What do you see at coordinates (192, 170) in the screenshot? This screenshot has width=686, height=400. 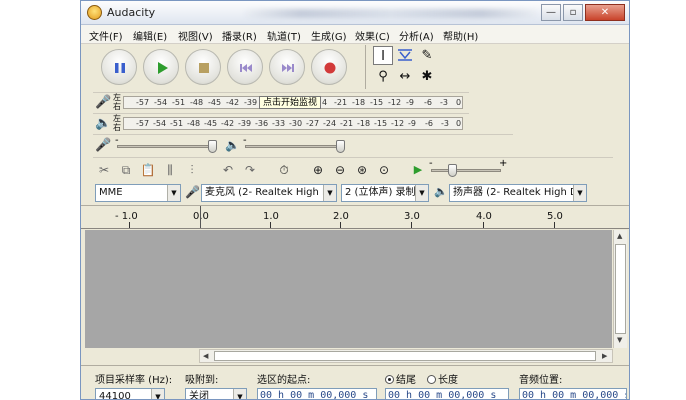 I see `silence-icon: ⫶` at bounding box center [192, 170].